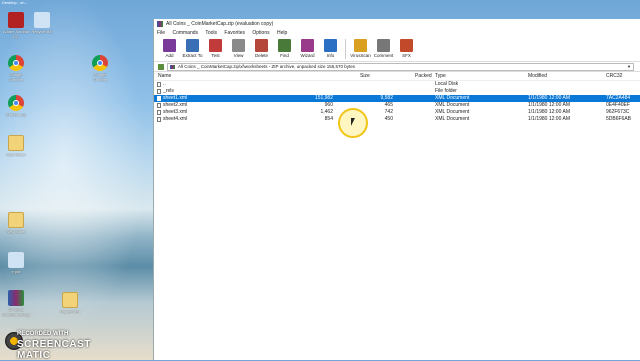 This screenshot has width=640, height=361. Describe the element at coordinates (164, 76) in the screenshot. I see `header-name: Name` at that location.